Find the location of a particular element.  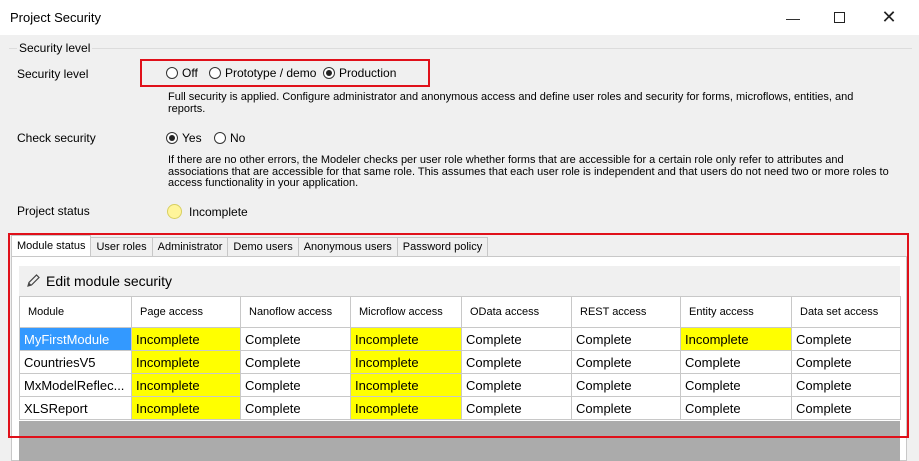

radio-check-yes: Yes is located at coordinates (184, 138).